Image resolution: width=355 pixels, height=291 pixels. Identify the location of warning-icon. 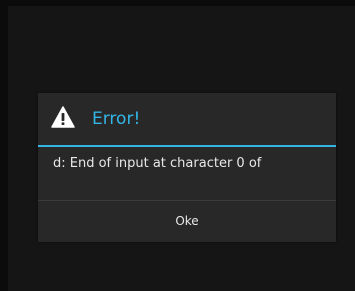
(63, 117).